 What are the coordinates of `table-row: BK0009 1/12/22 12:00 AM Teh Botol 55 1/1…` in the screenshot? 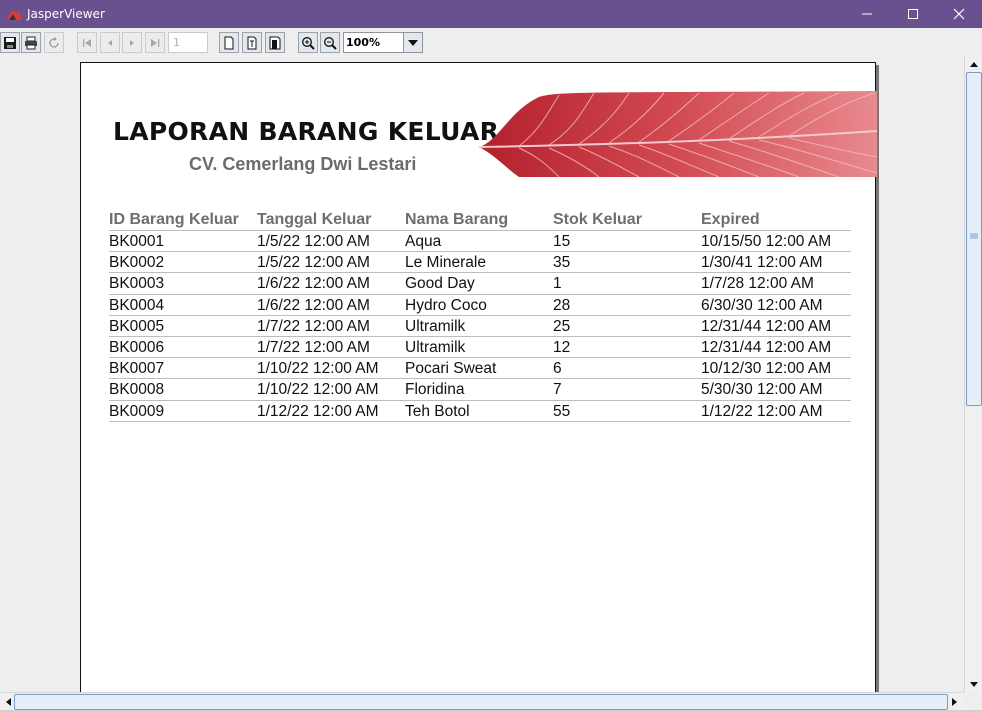 It's located at (480, 411).